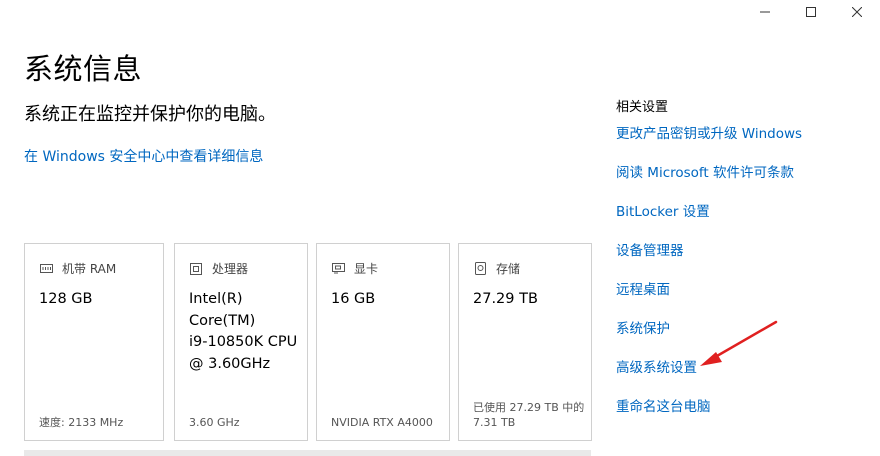 The image size is (880, 456). I want to click on ram-icon, so click(46, 269).